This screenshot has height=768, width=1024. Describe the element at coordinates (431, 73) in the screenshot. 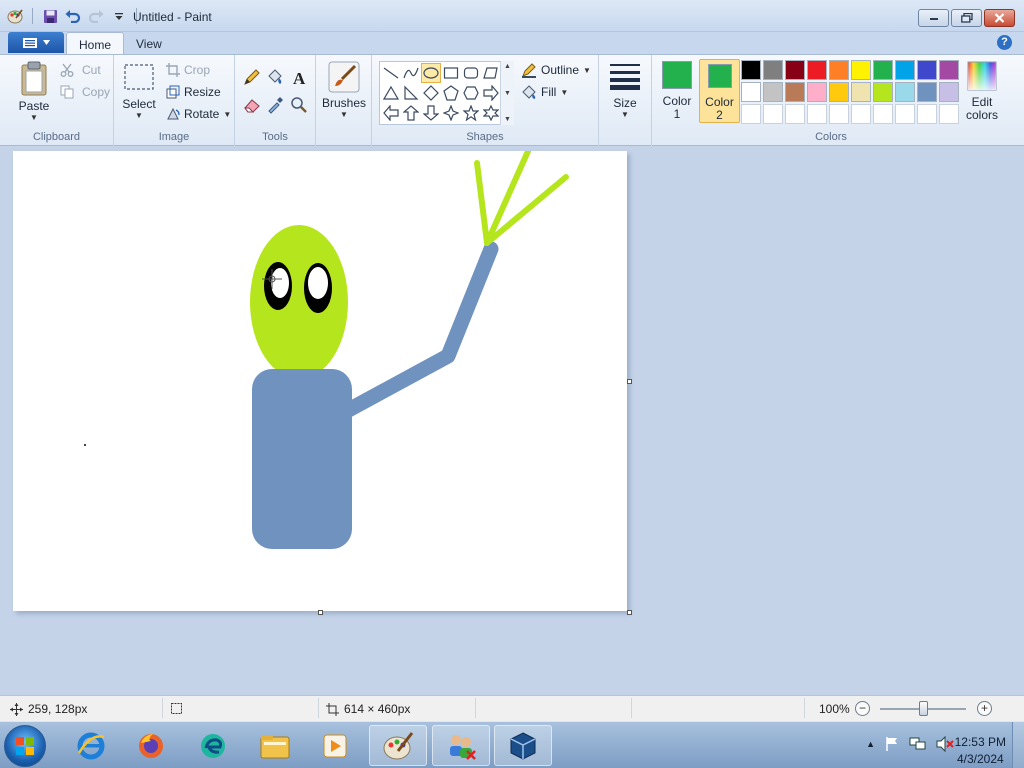

I see `oval-shape-icon` at that location.